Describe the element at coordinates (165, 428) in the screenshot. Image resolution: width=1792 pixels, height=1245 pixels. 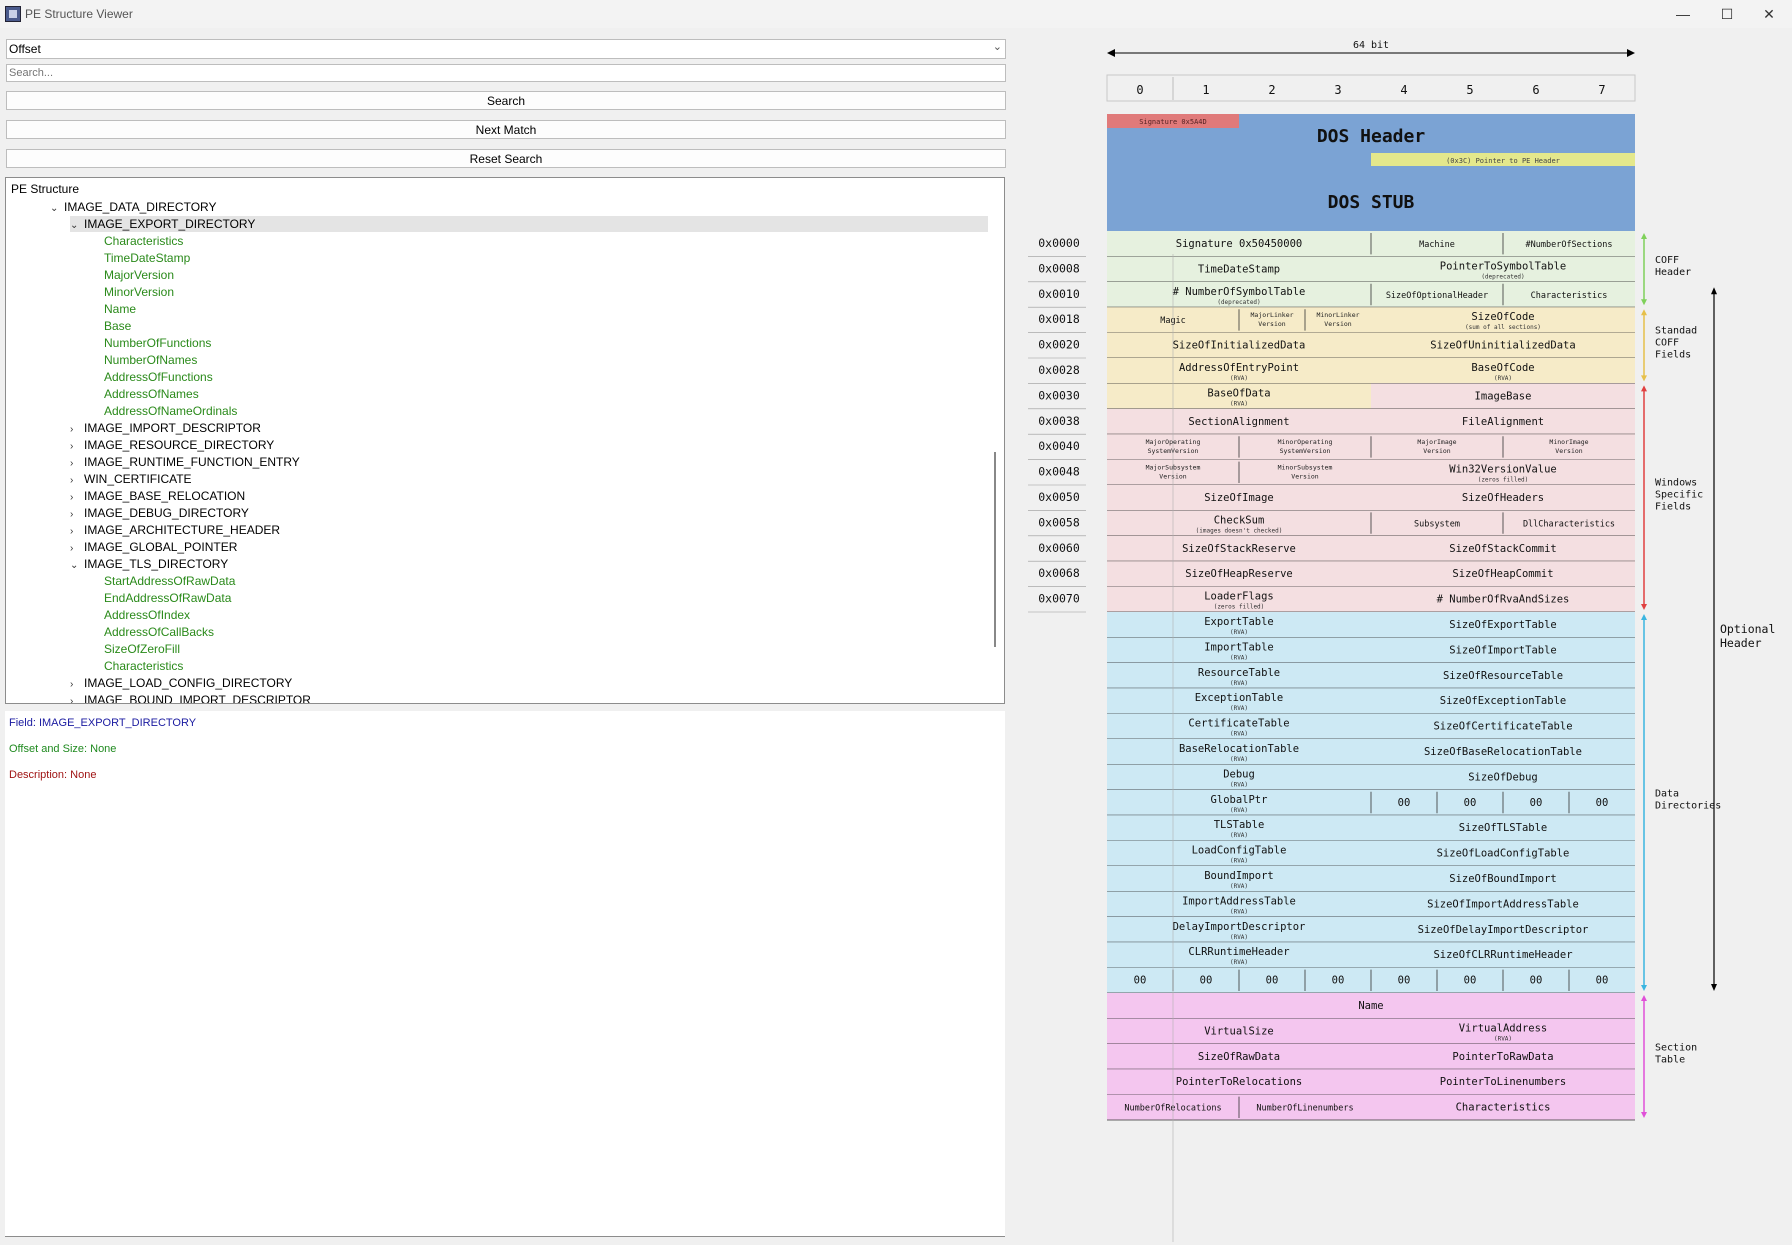
I see `tree-node-item: › IMAGE_IMPORT_DESCRIPTOR` at that location.